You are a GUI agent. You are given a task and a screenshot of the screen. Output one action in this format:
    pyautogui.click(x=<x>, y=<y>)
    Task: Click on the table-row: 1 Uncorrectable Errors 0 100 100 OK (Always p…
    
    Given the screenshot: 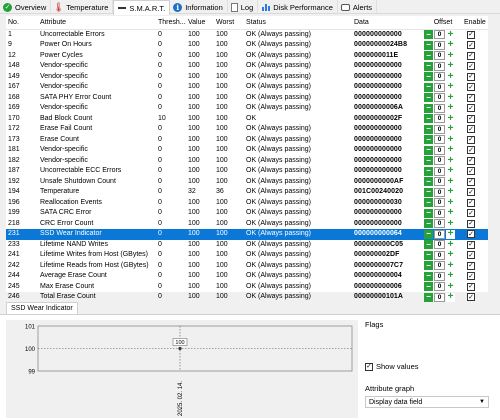 What is the action you would take?
    pyautogui.click(x=247, y=34)
    